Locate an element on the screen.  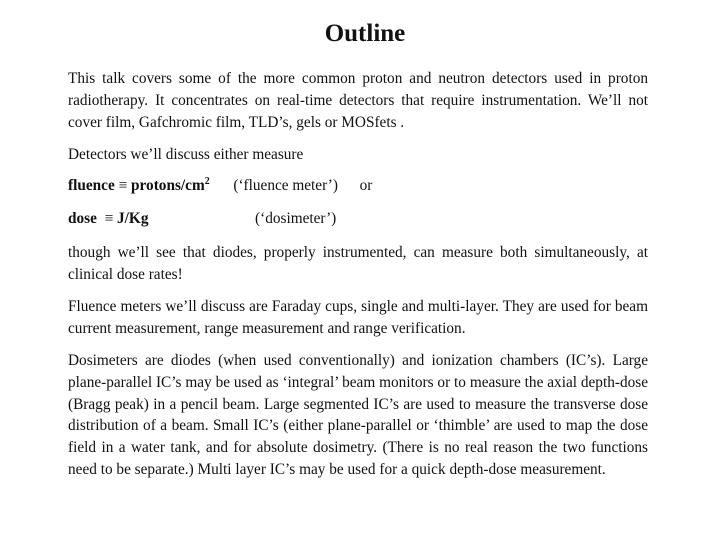
dose-definition: dose ≡ J/Kg (‘dosimeter’) is located at coordinates (278, 219).